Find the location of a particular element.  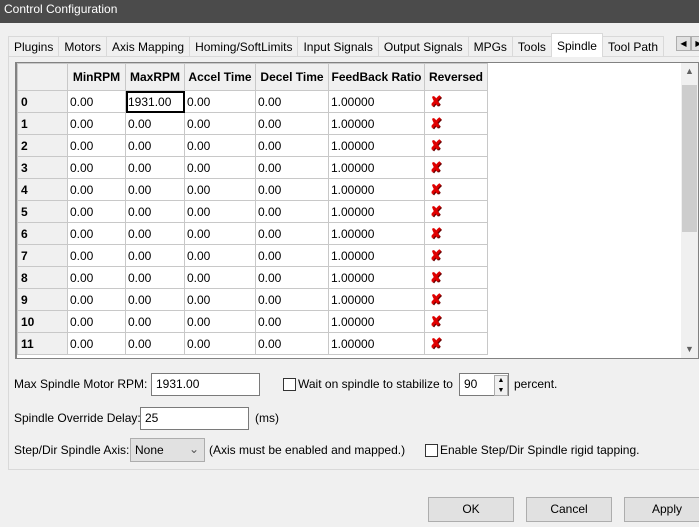

ok-button: OK is located at coordinates (471, 509).